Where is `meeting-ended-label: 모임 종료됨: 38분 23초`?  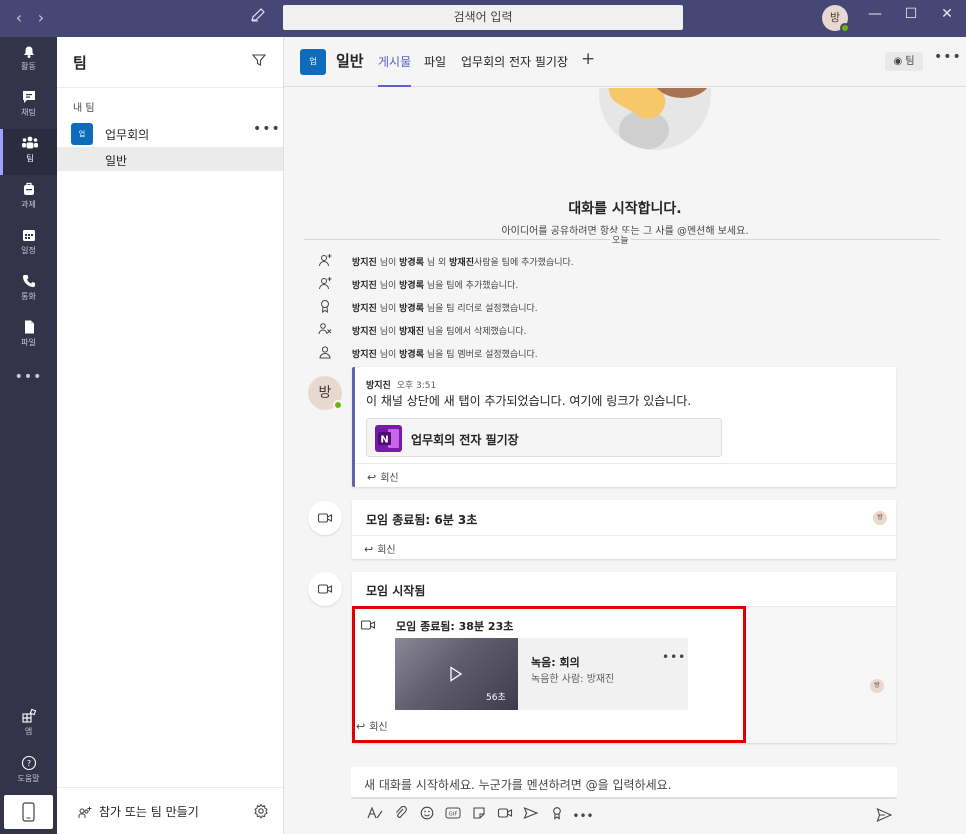 meeting-ended-label: 모임 종료됨: 38분 23초 is located at coordinates (455, 626).